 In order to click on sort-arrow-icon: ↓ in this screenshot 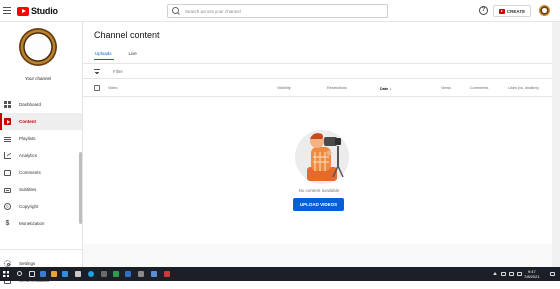, I will do `click(390, 88)`.